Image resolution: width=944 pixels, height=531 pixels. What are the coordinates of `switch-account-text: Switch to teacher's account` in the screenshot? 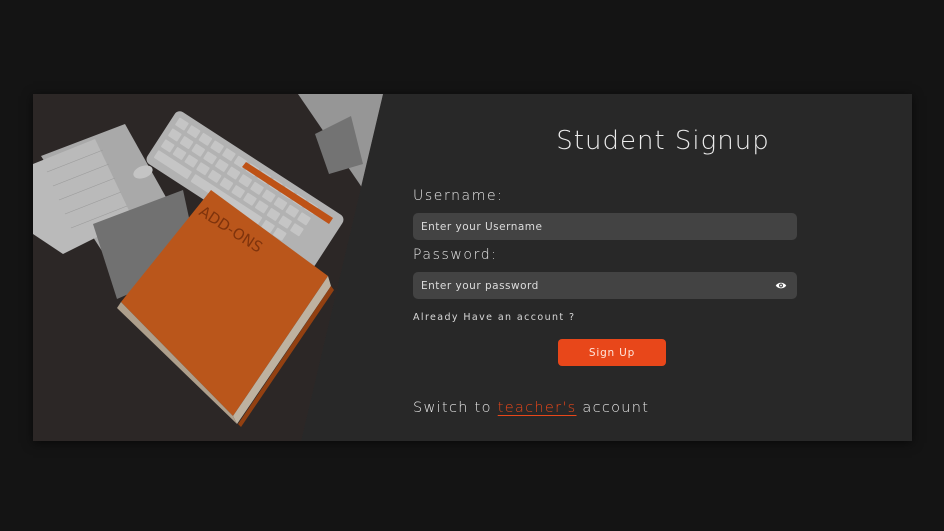 It's located at (531, 408).